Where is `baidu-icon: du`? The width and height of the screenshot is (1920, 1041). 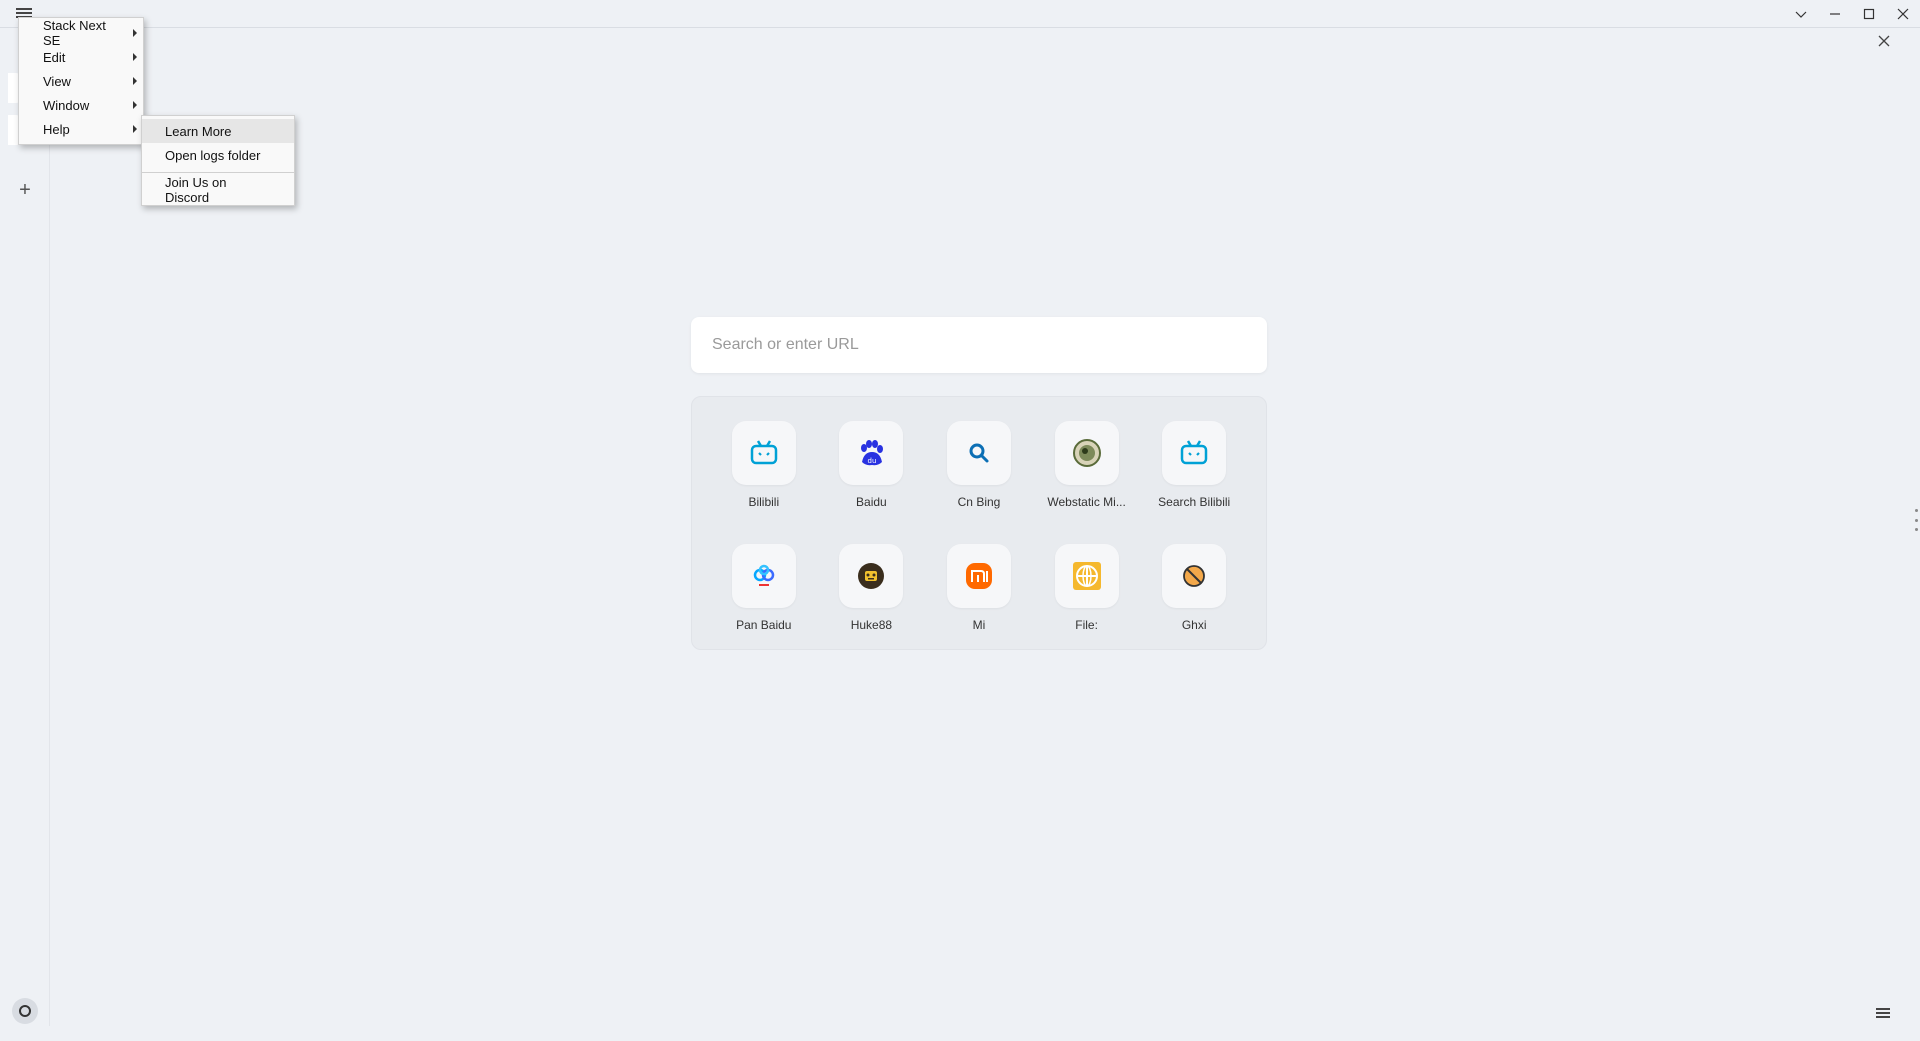
baidu-icon: du is located at coordinates (871, 453).